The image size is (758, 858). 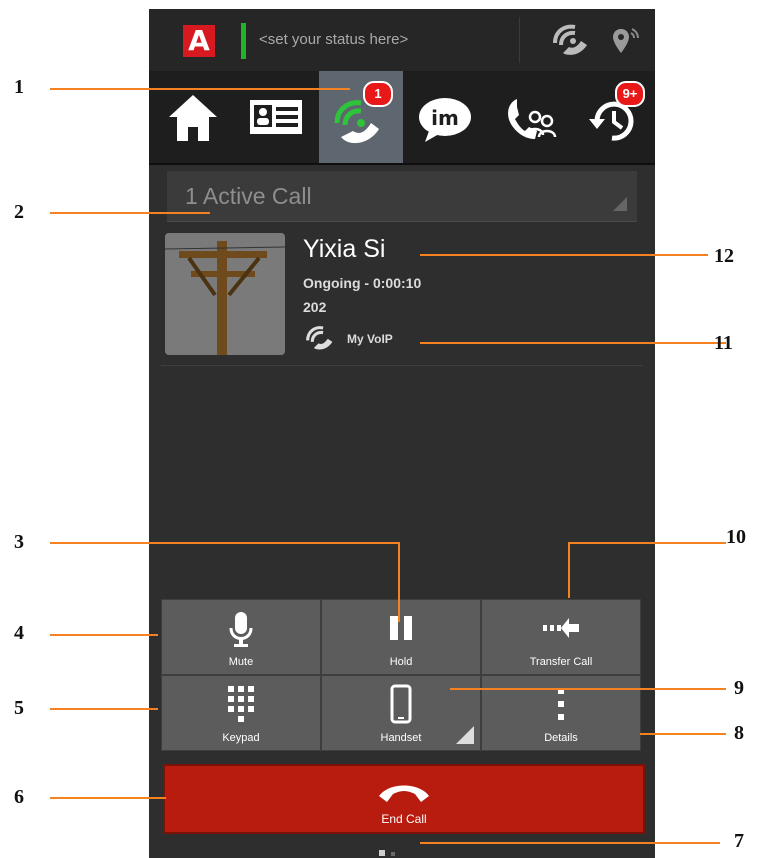 I want to click on call-status: Ongoing - 0:00:10, so click(x=362, y=283).